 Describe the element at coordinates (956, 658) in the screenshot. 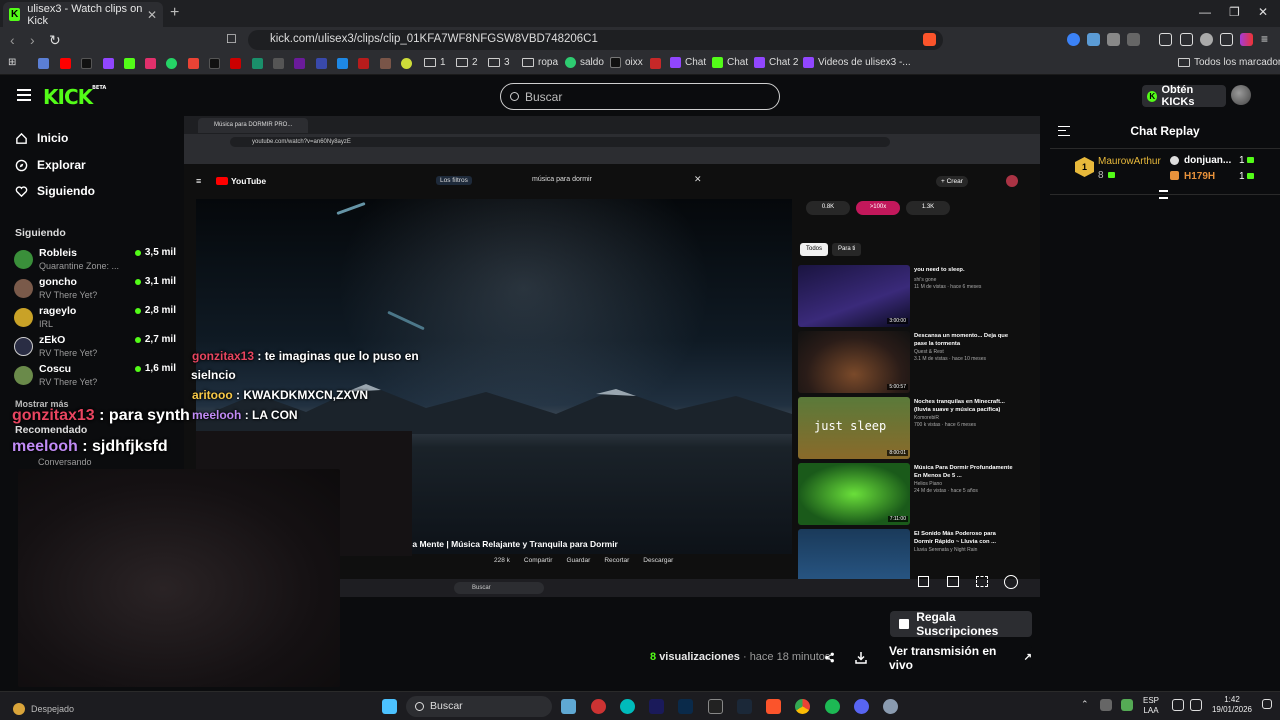

I see `watch-live-button: Ver transmisión en vivo ↗` at that location.